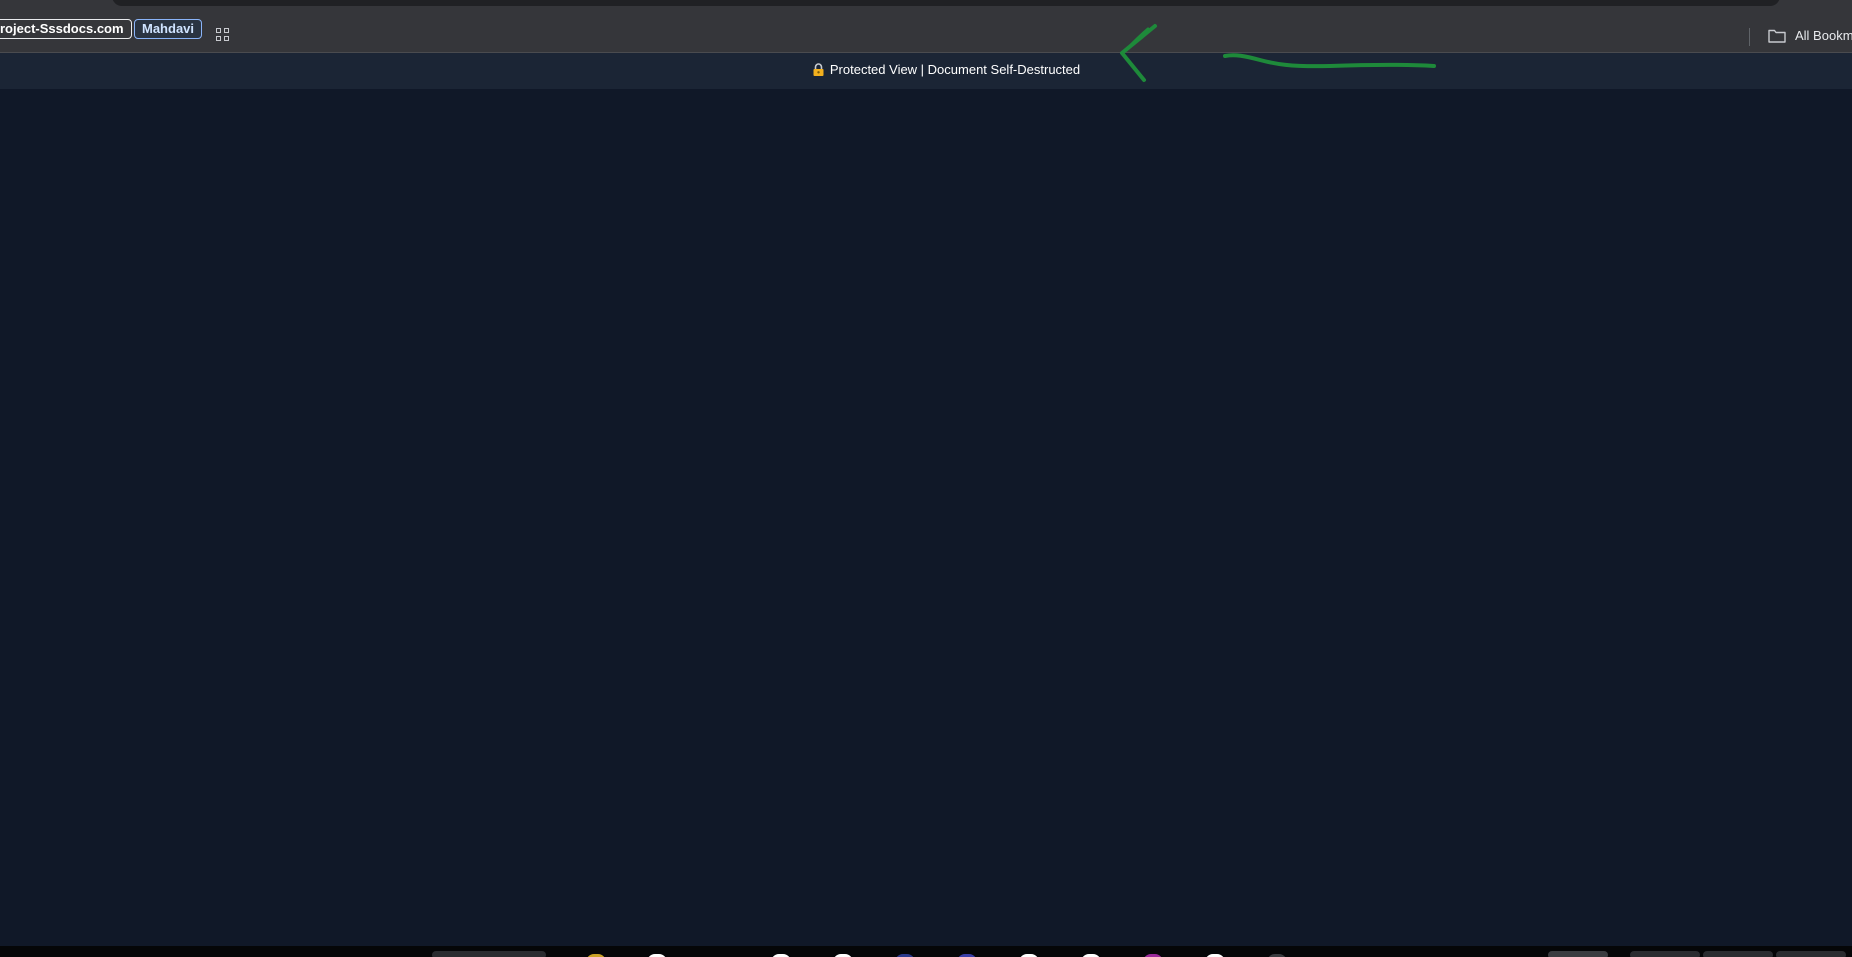 The width and height of the screenshot is (1852, 957). Describe the element at coordinates (946, 3) in the screenshot. I see `address-bar` at that location.